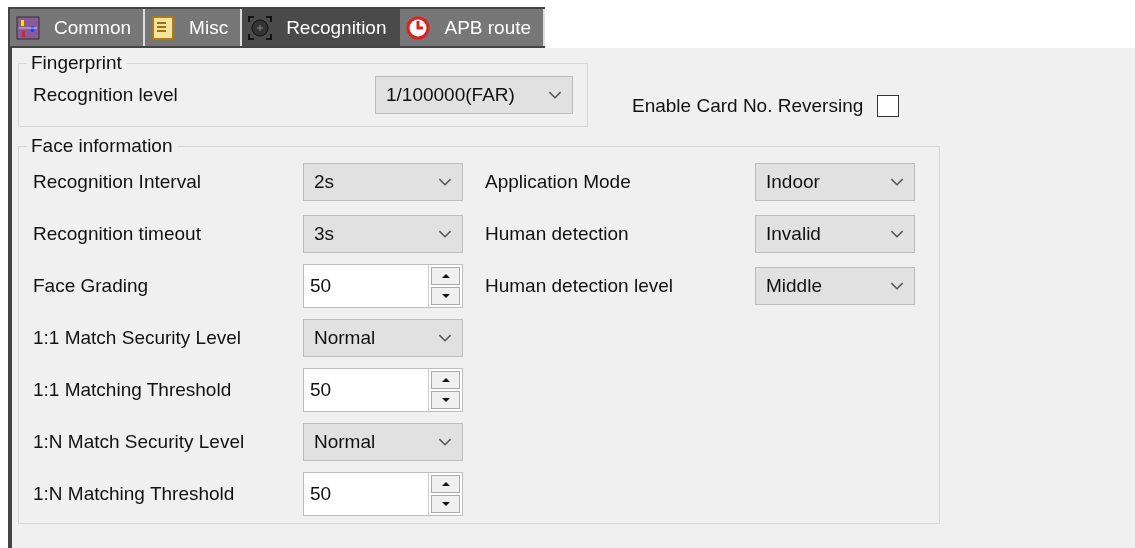 This screenshot has height=548, width=1135. What do you see at coordinates (835, 286) in the screenshot?
I see `dropdown: Middle` at bounding box center [835, 286].